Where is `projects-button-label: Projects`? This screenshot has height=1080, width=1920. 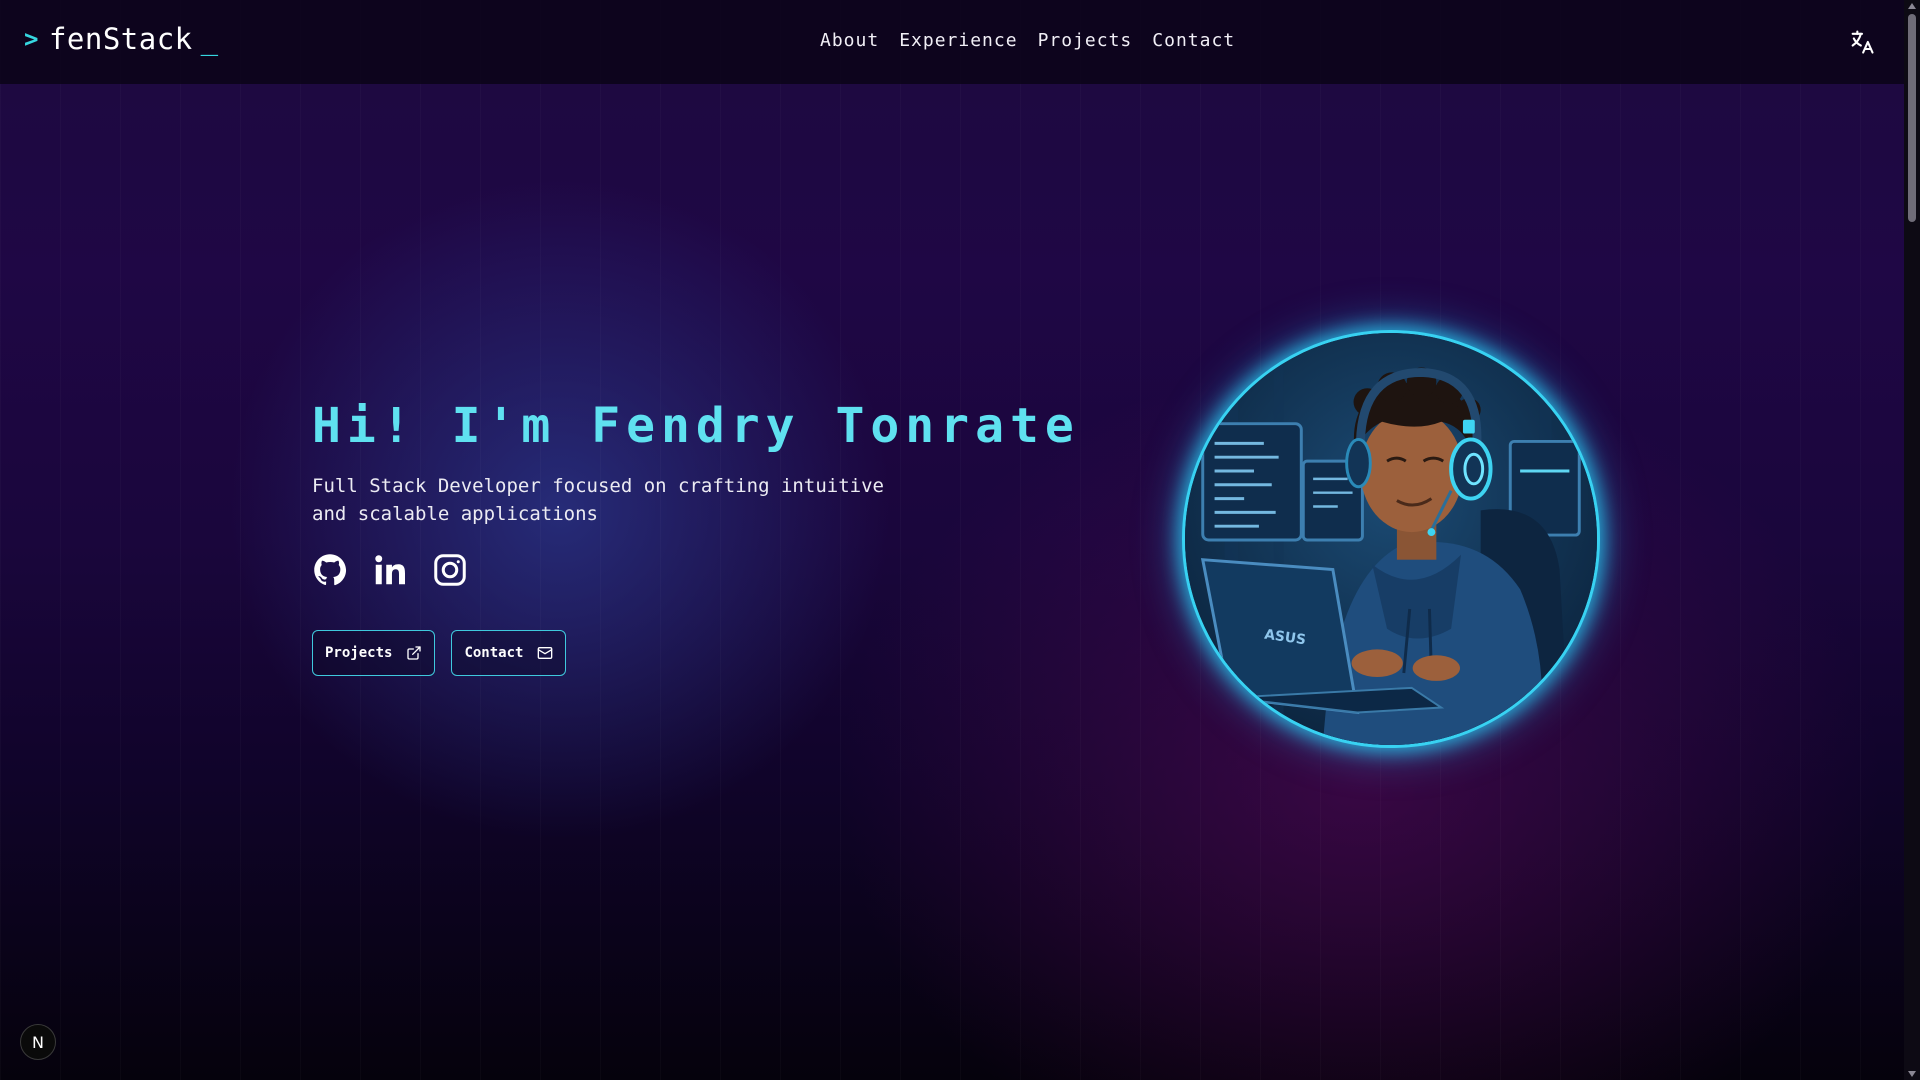 projects-button-label: Projects is located at coordinates (359, 653).